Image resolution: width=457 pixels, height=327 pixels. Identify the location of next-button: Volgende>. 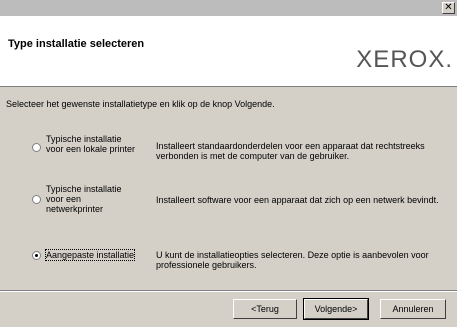
(336, 309).